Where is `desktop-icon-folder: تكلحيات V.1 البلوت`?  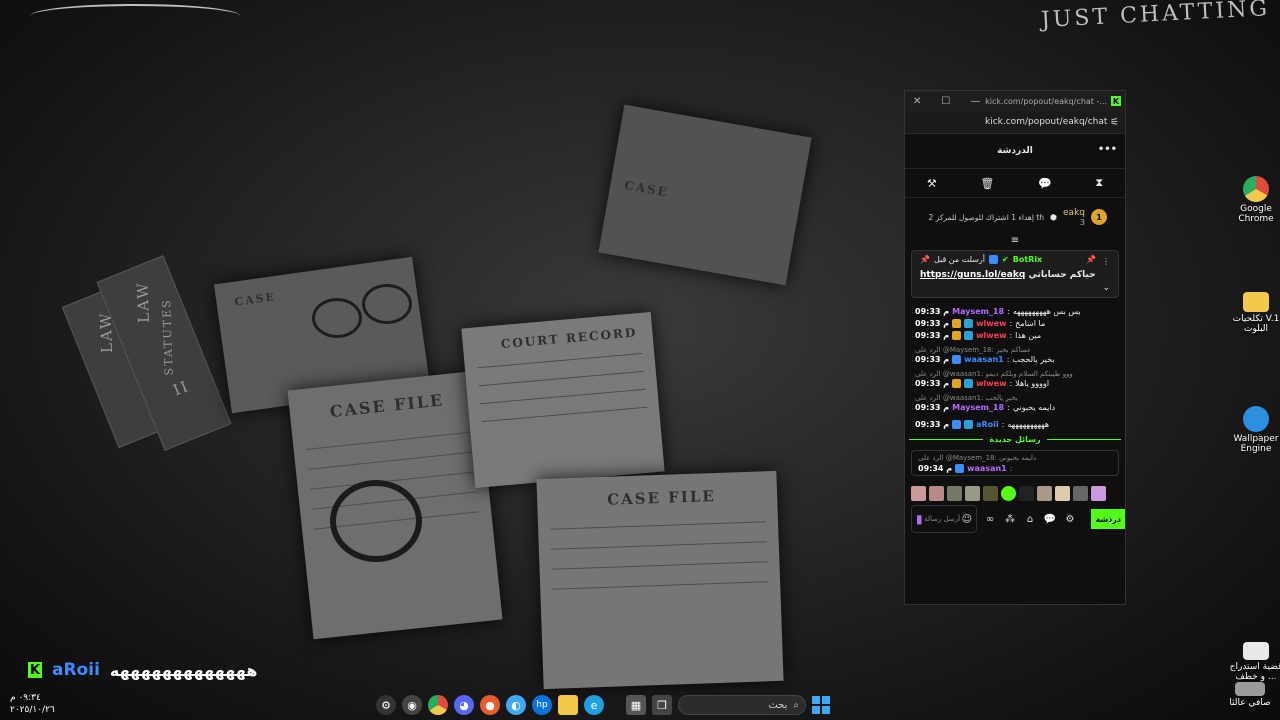 desktop-icon-folder: تكلحيات V.1 البلوت is located at coordinates (1254, 313).